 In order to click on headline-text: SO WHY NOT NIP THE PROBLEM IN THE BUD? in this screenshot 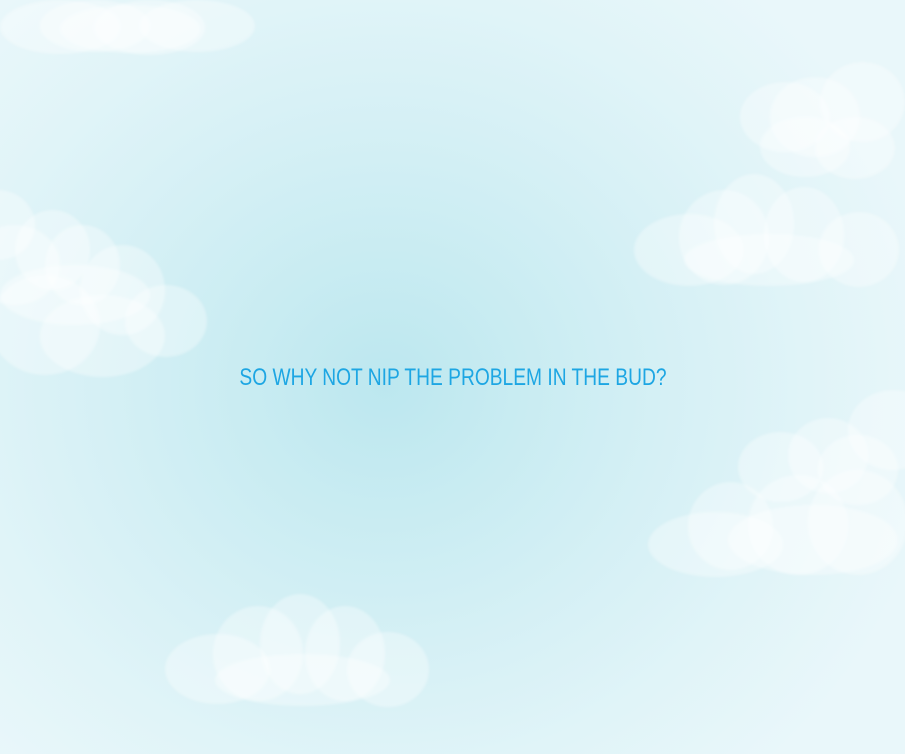, I will do `click(452, 378)`.